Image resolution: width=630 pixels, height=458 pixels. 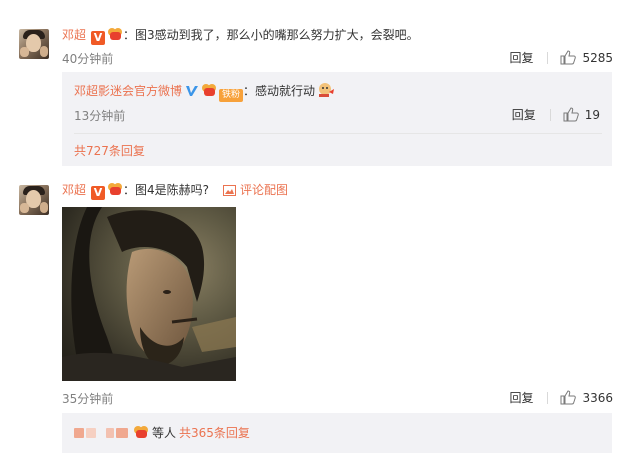 I want to click on subreply-line: 邓超影迷会官方微博 铁粉 ：感动就行动, so click(x=204, y=92).